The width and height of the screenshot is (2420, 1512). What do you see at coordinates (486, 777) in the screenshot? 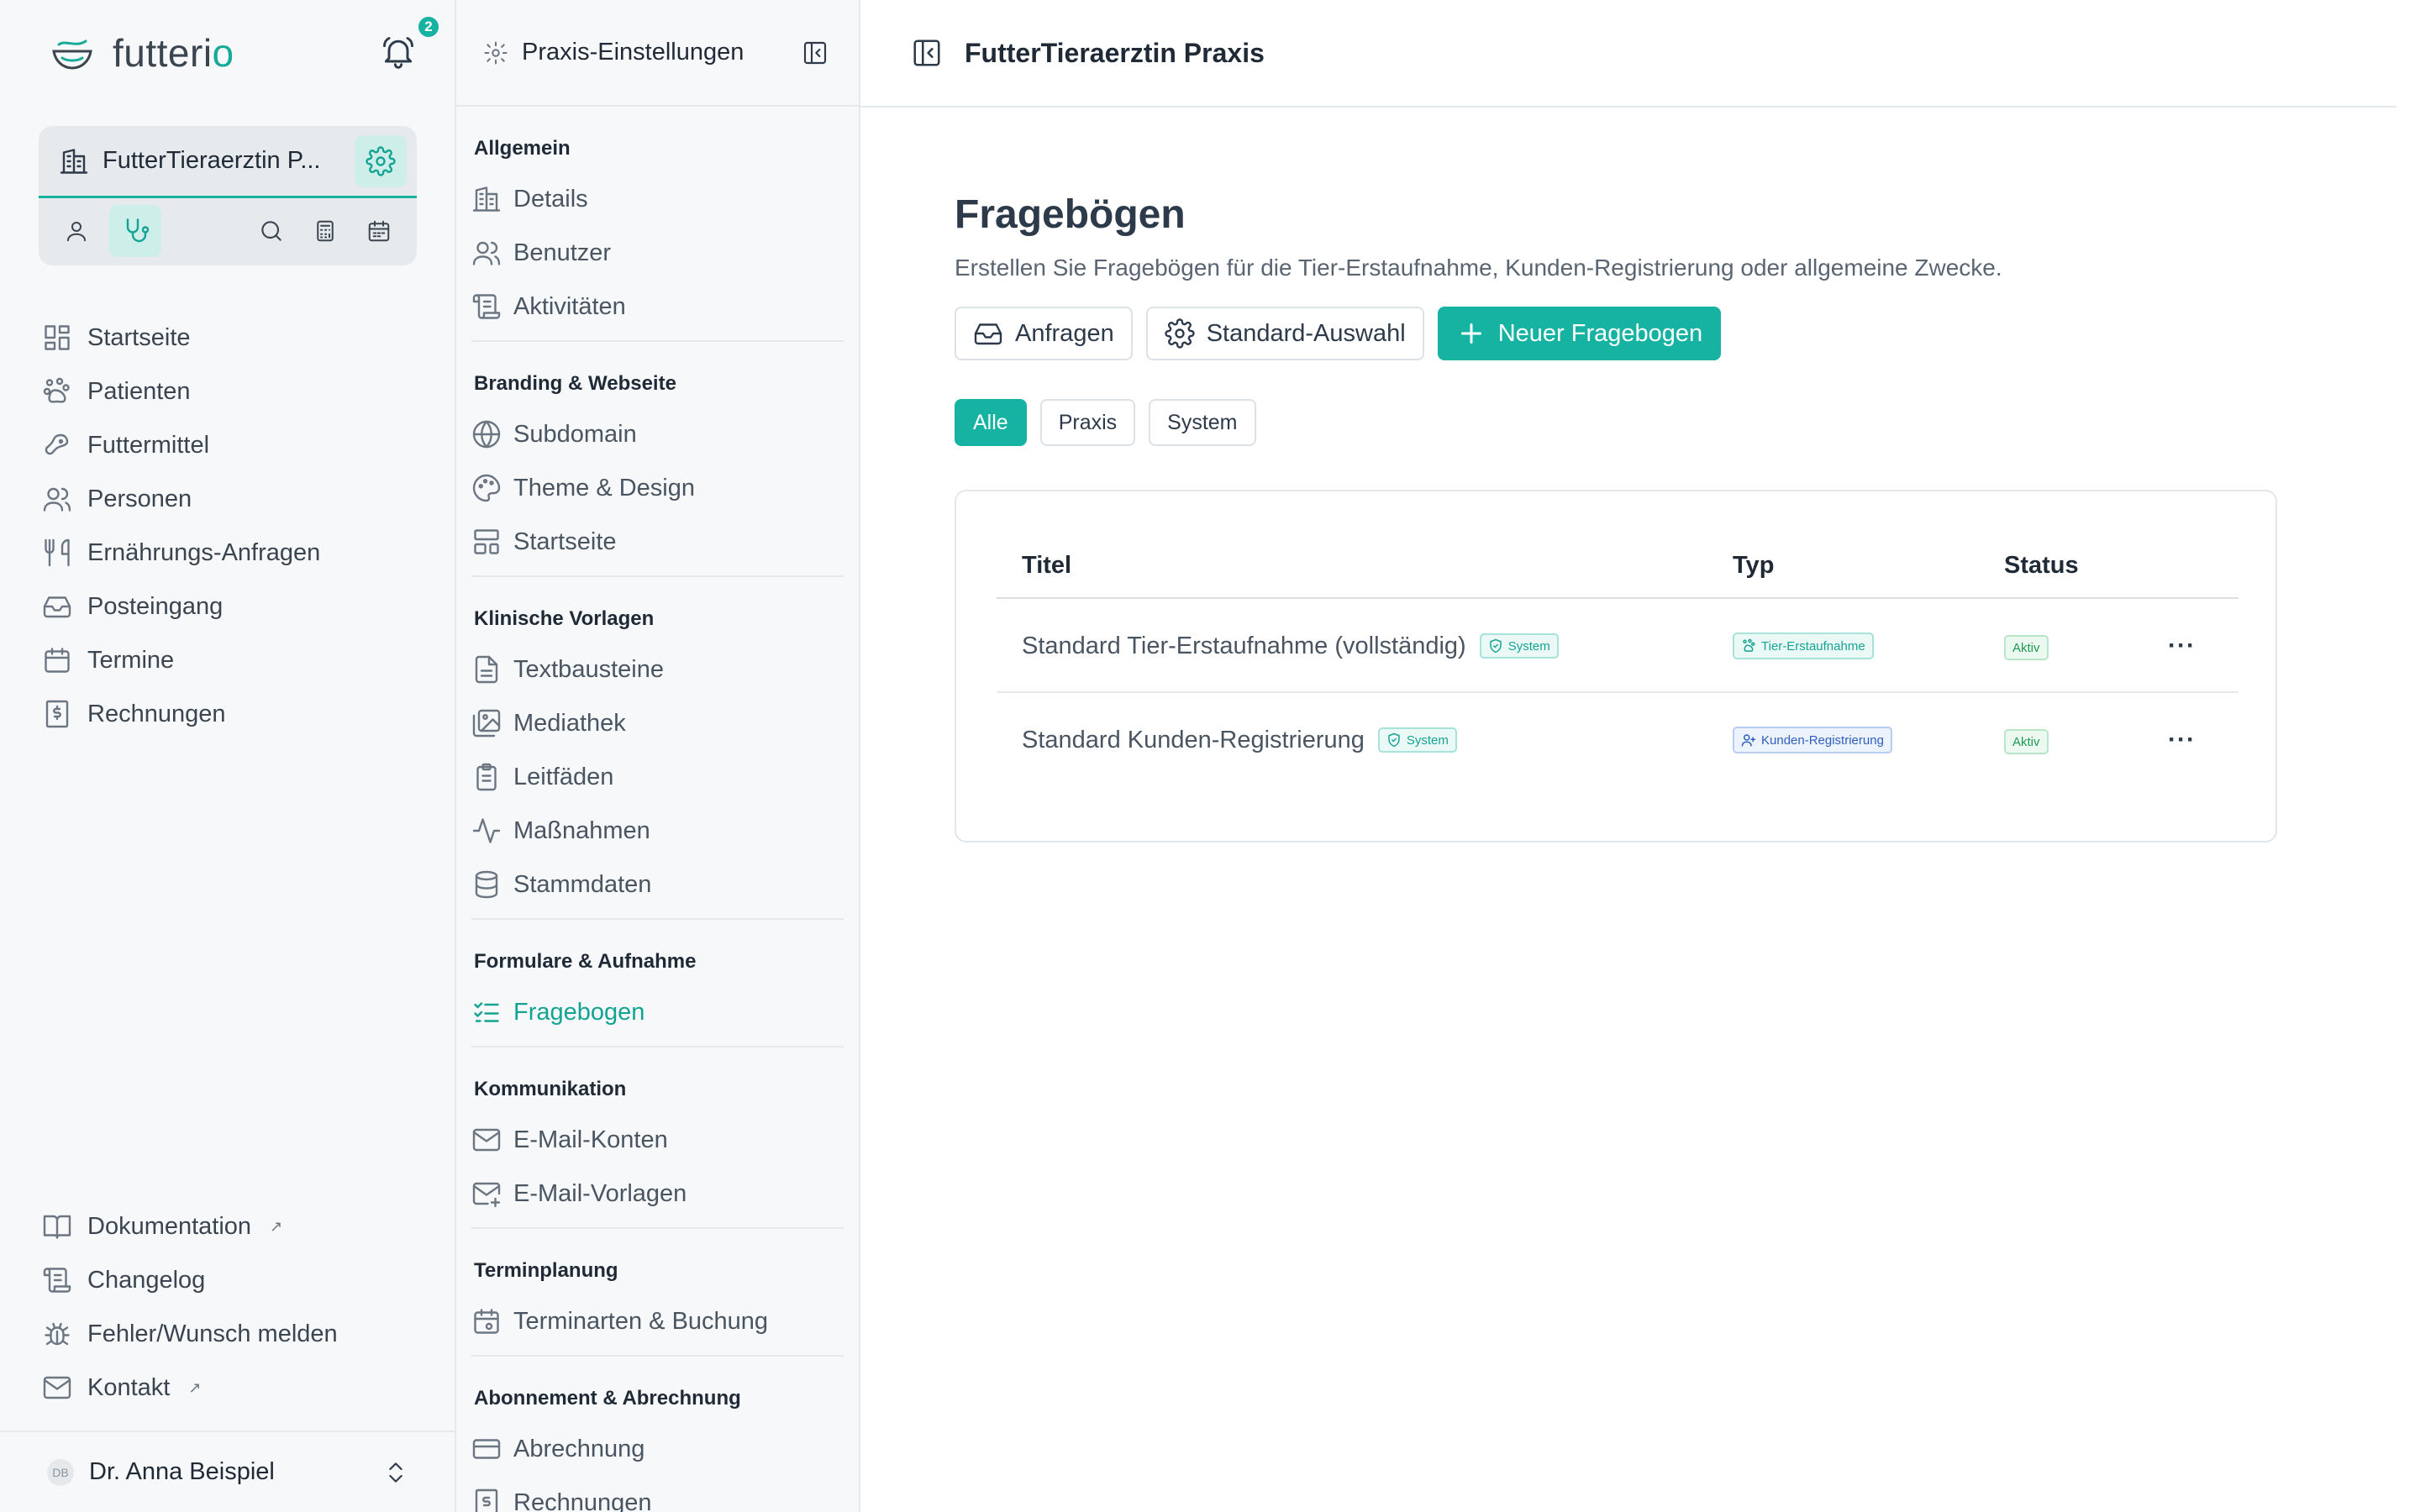
I see `clipboard-icon` at bounding box center [486, 777].